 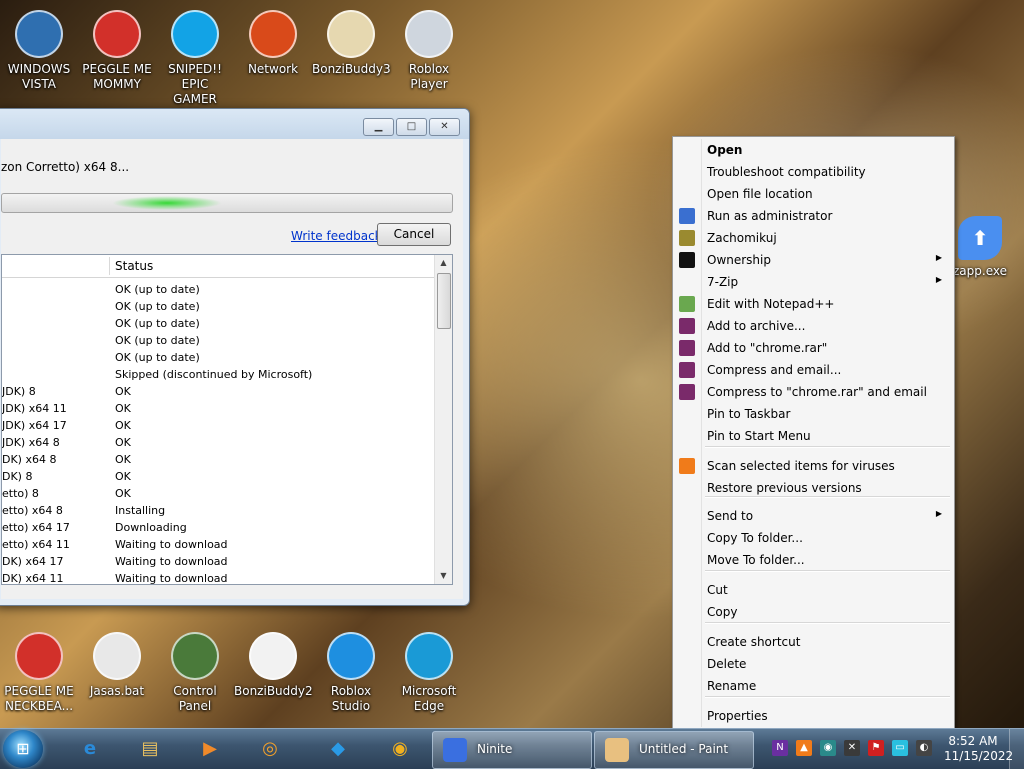 What do you see at coordinates (123, 425) in the screenshot?
I see `row-status: OK` at bounding box center [123, 425].